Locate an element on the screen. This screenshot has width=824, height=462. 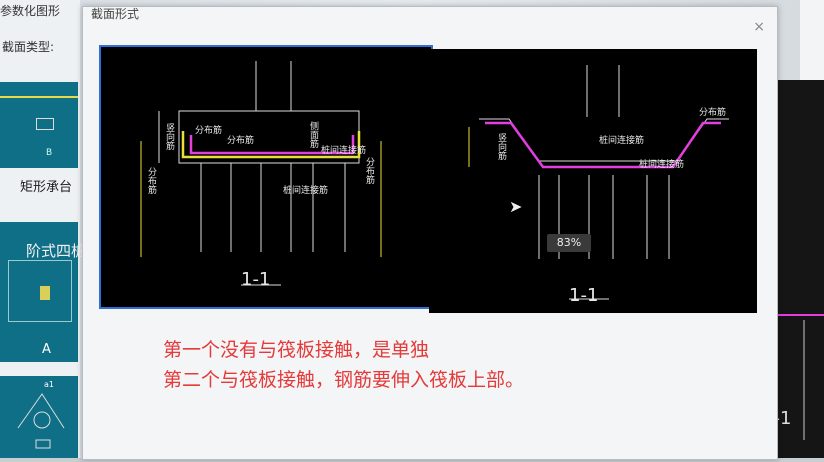
trapezoid-shape-icon is located at coordinates (41, 421).